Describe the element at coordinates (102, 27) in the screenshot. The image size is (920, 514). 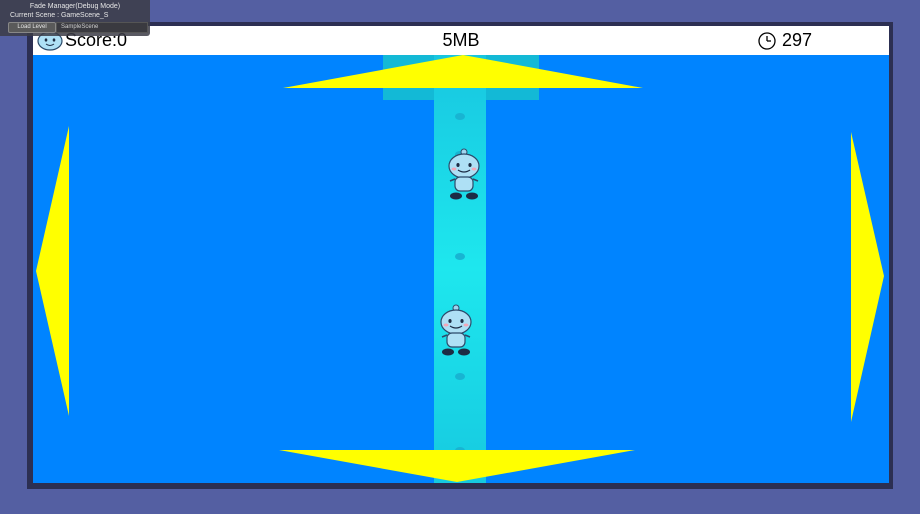
I see `scene-name-field: SampleScene` at that location.